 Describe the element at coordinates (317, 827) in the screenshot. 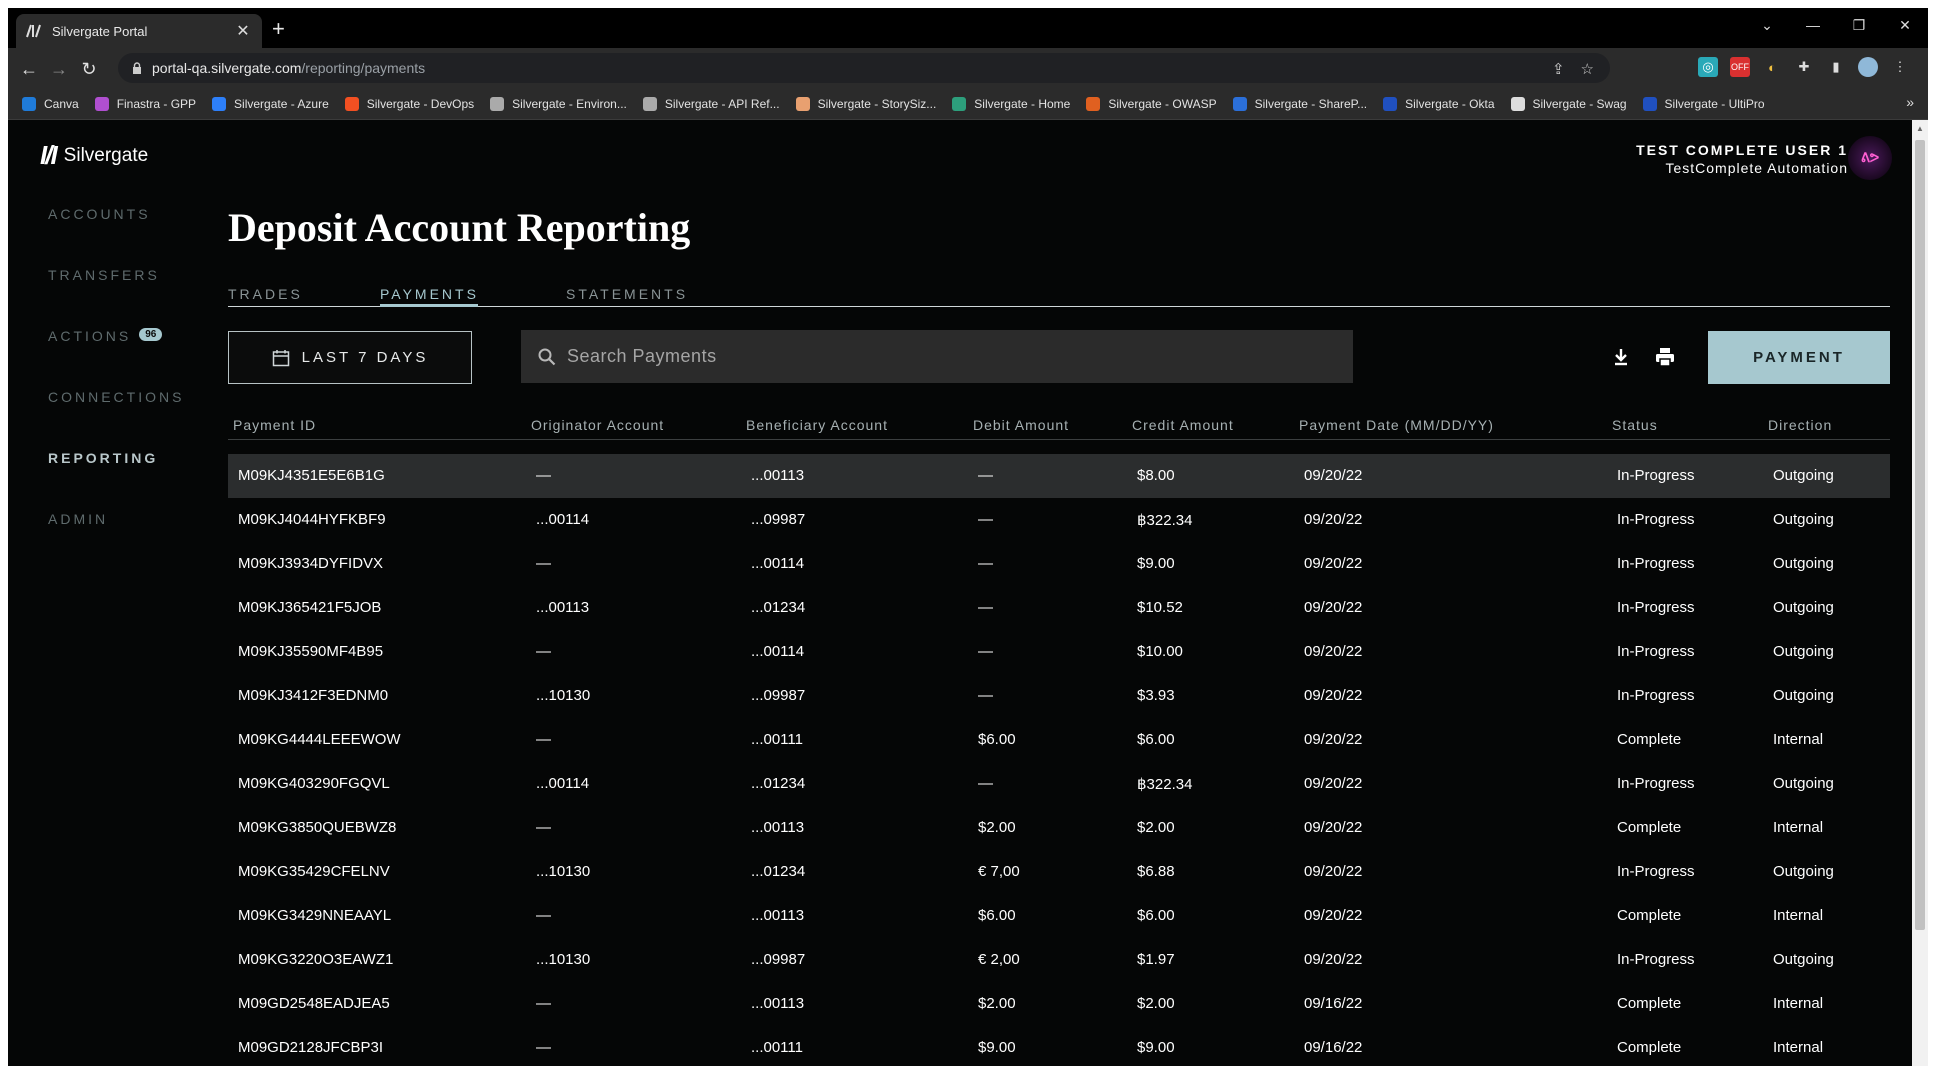

I see `table-cell: M09KG3850QUEBWZ8` at that location.